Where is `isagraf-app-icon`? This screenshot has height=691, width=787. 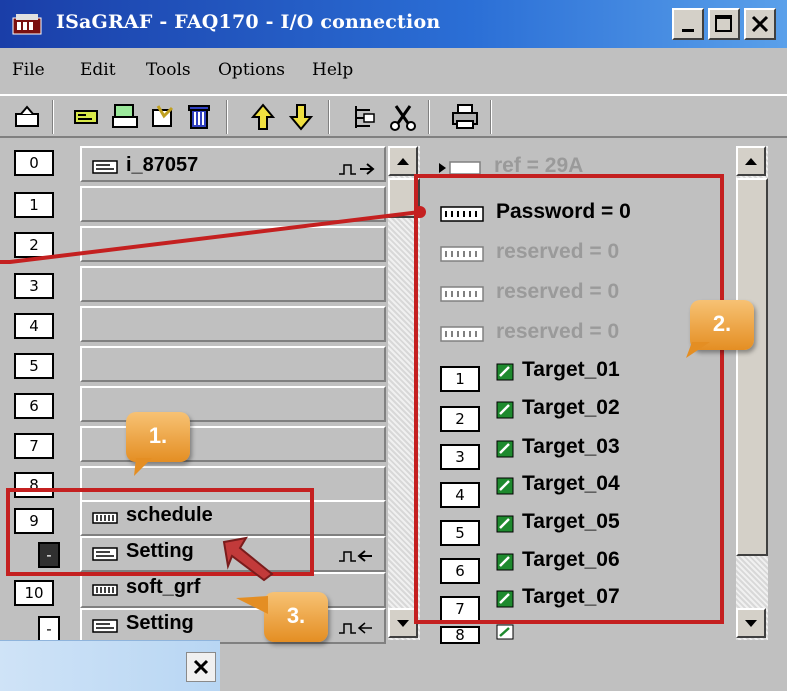
isagraf-app-icon is located at coordinates (27, 24).